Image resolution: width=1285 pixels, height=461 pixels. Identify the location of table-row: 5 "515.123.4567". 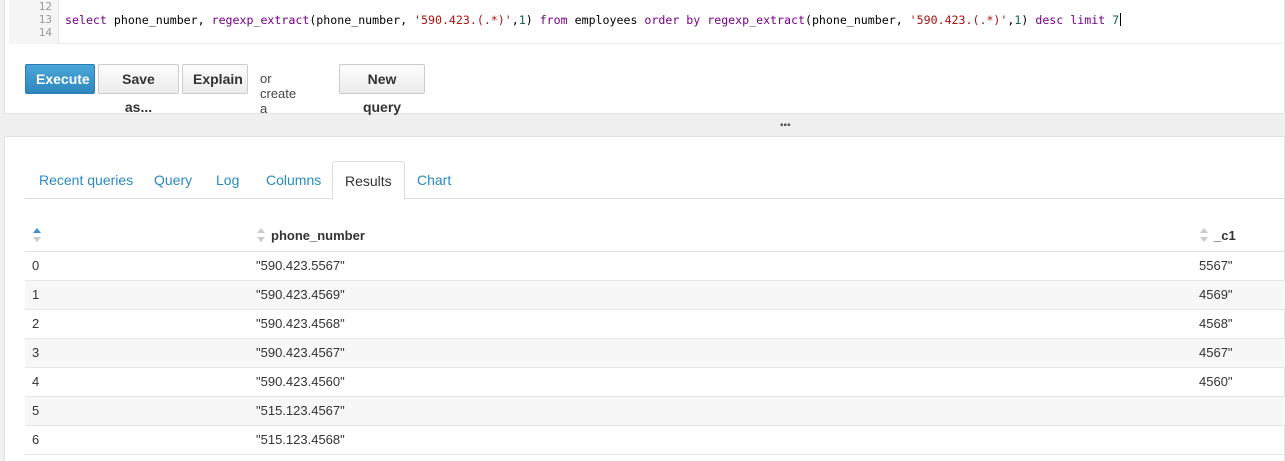
(655, 411).